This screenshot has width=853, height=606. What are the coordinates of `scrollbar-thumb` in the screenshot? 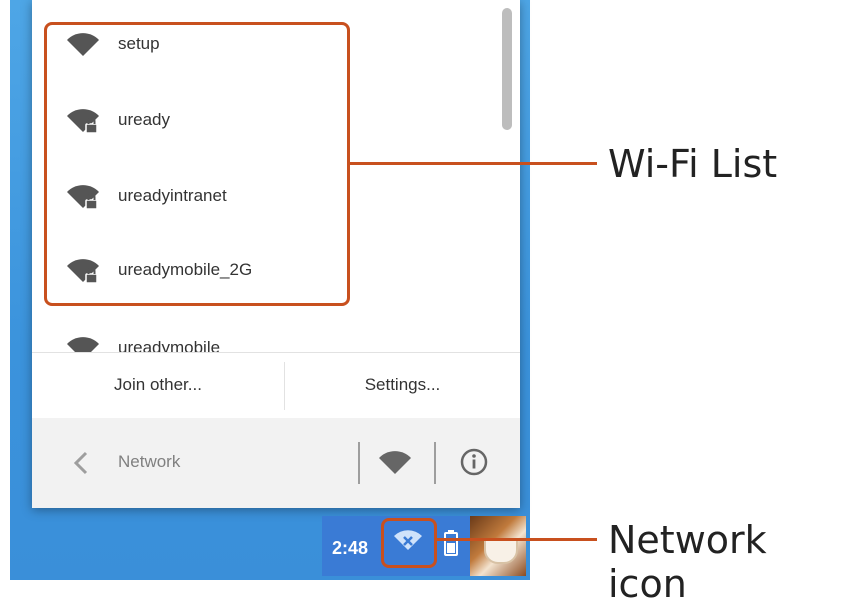 It's located at (507, 69).